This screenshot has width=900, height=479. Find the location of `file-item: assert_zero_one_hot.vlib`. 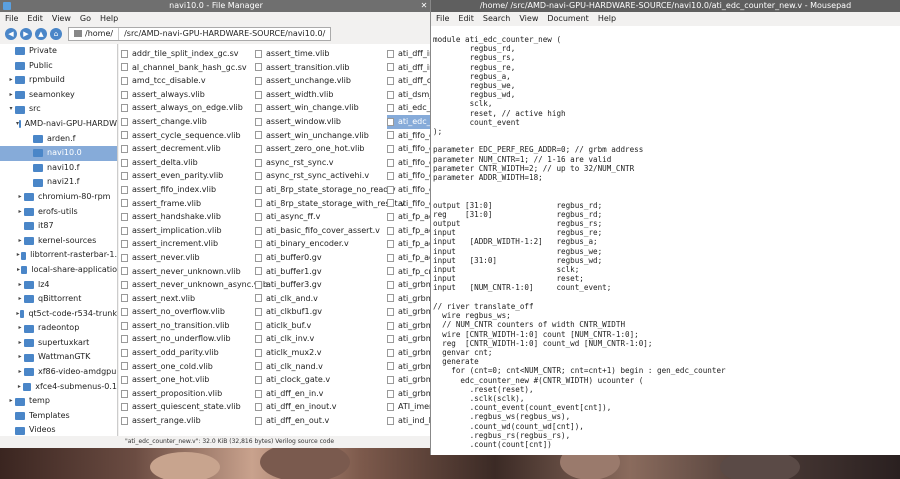

file-item: assert_zero_one_hot.vlib is located at coordinates (321, 149).